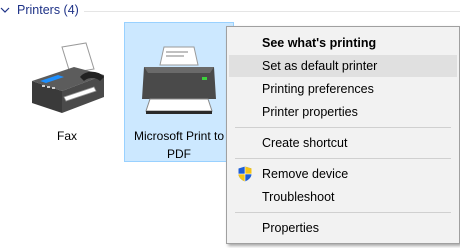 The image size is (460, 248). I want to click on device-label-print-to-pdf: Microsoft Print to PDF, so click(179, 145).